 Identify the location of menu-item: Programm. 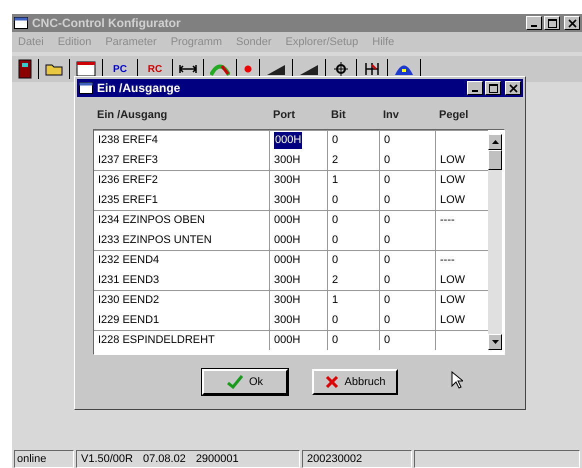
(196, 42).